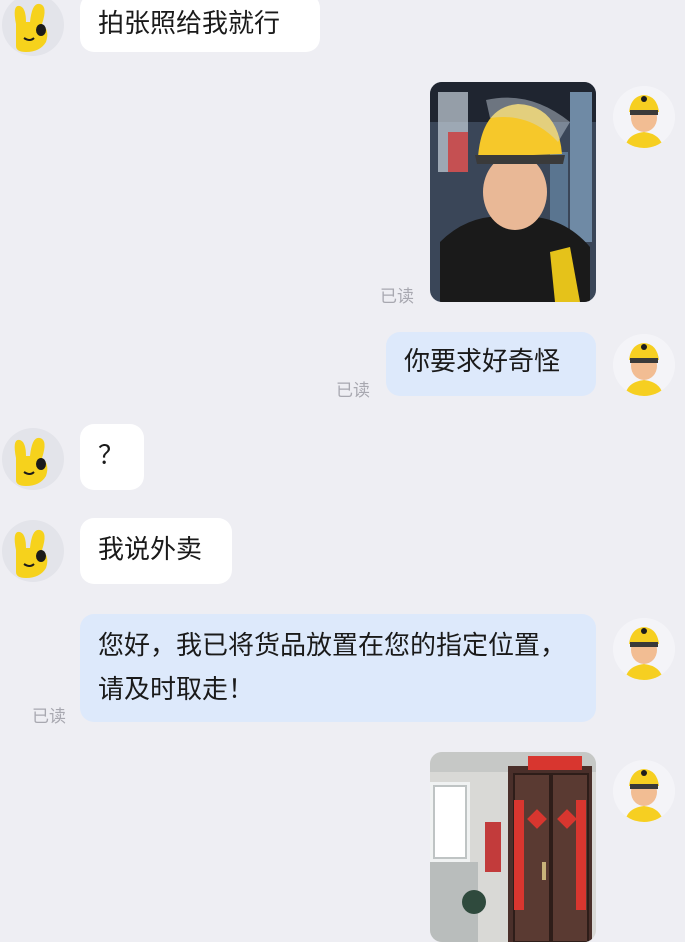  What do you see at coordinates (112, 457) in the screenshot?
I see `message-bubble: ？` at bounding box center [112, 457].